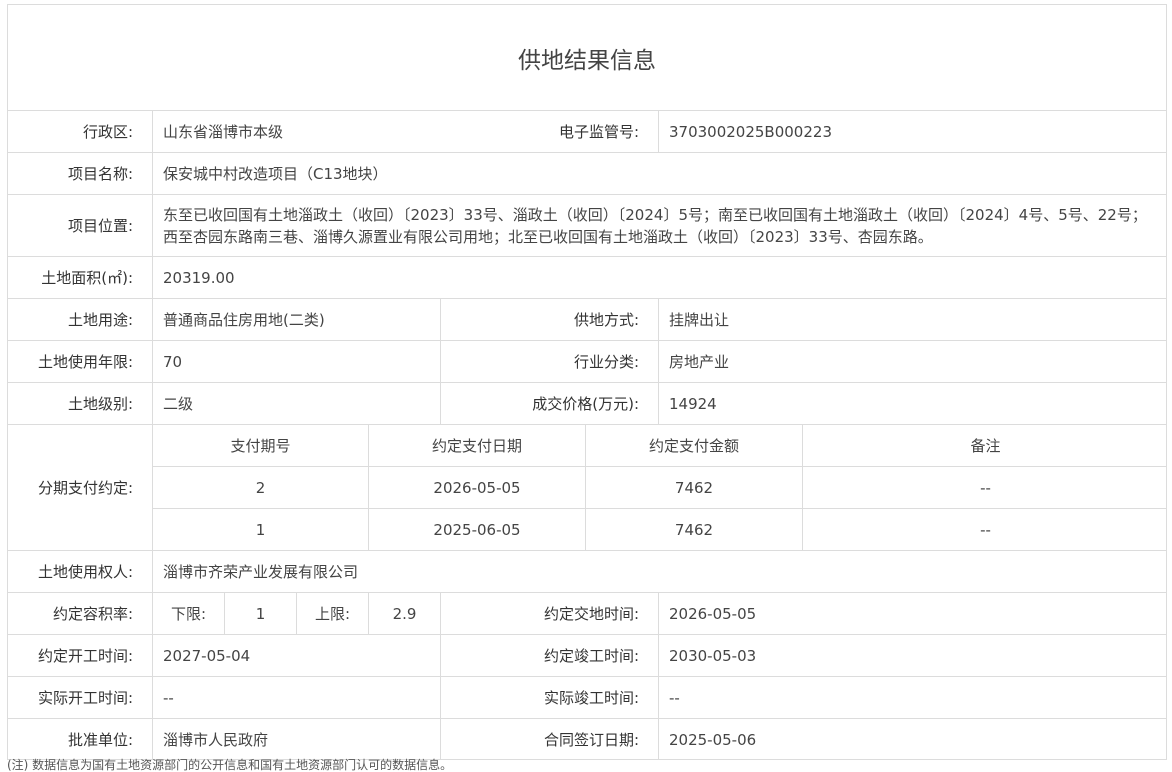  I want to click on value-approval-unit: 淄博市人民政府, so click(296, 738).